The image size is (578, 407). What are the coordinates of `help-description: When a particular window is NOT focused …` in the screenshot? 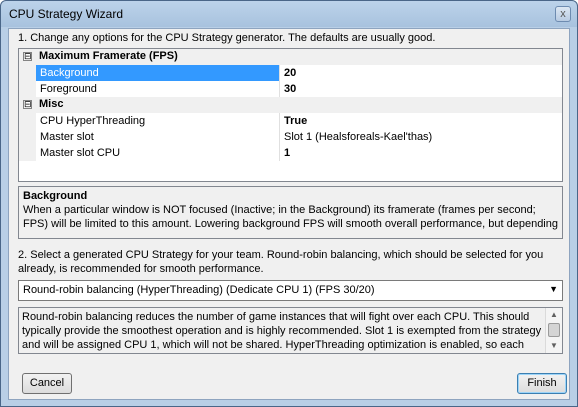 It's located at (290, 217).